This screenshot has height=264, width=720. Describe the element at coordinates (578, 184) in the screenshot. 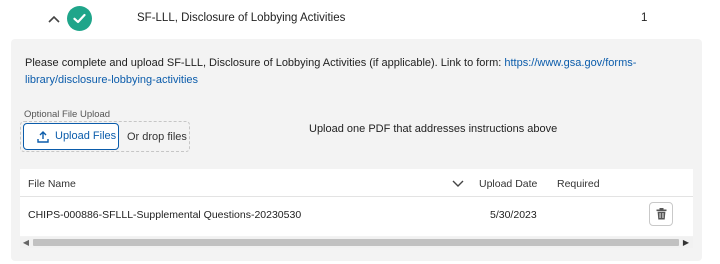

I see `column-header-required: Required` at that location.